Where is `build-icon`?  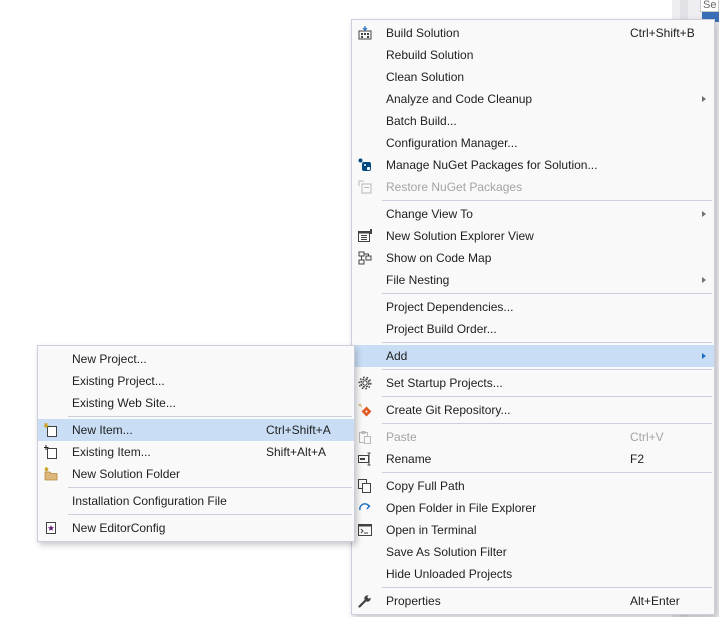
build-icon is located at coordinates (365, 33).